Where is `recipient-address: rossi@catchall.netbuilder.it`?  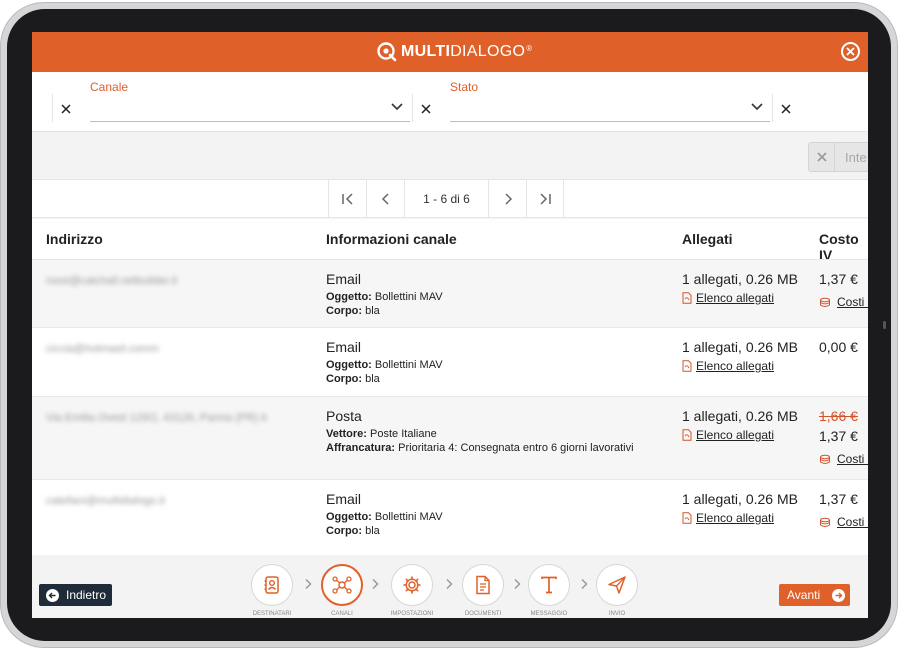 recipient-address: rossi@catchall.netbuilder.it is located at coordinates (112, 281).